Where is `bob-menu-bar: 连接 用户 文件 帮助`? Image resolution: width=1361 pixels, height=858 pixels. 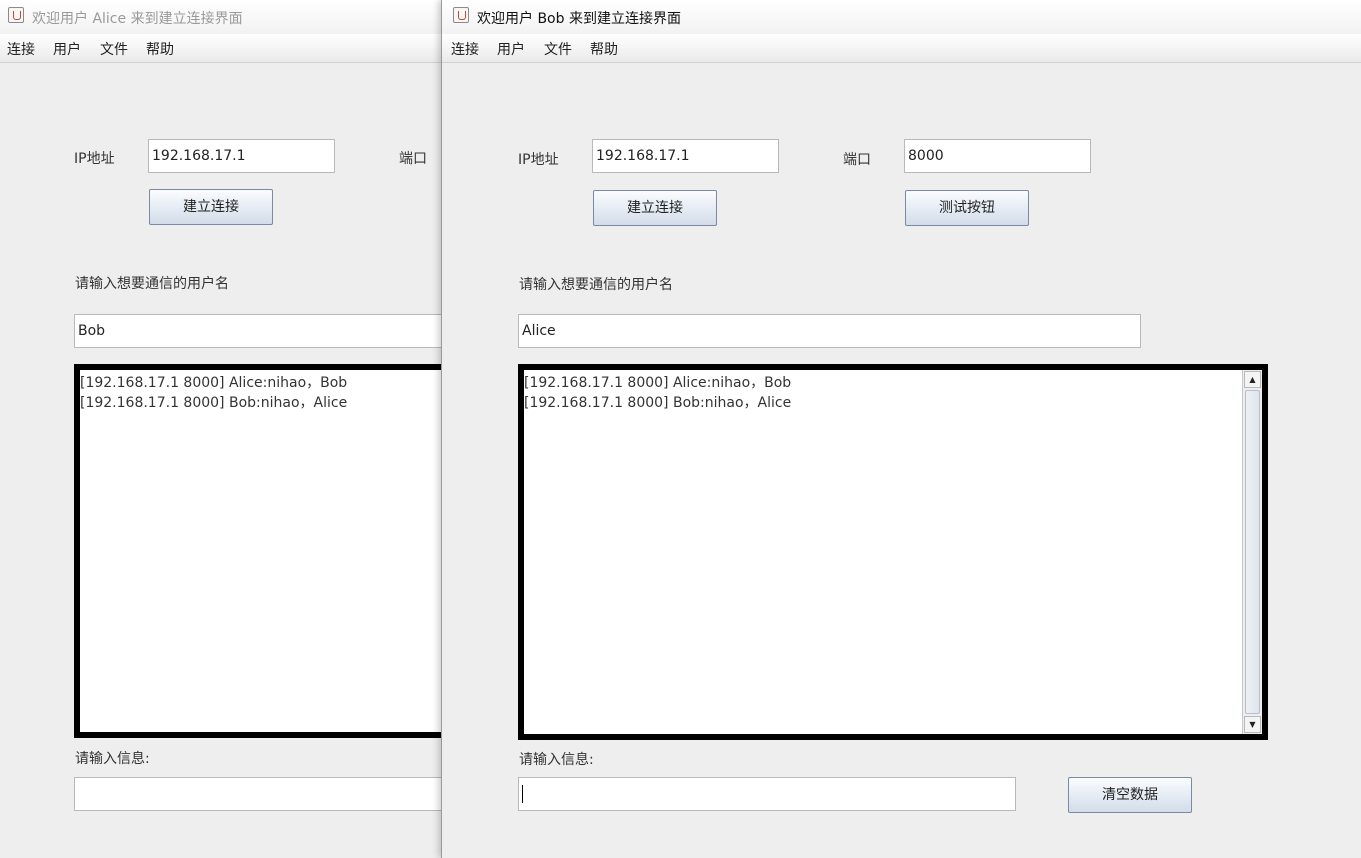
bob-menu-bar: 连接 用户 文件 帮助 is located at coordinates (901, 48).